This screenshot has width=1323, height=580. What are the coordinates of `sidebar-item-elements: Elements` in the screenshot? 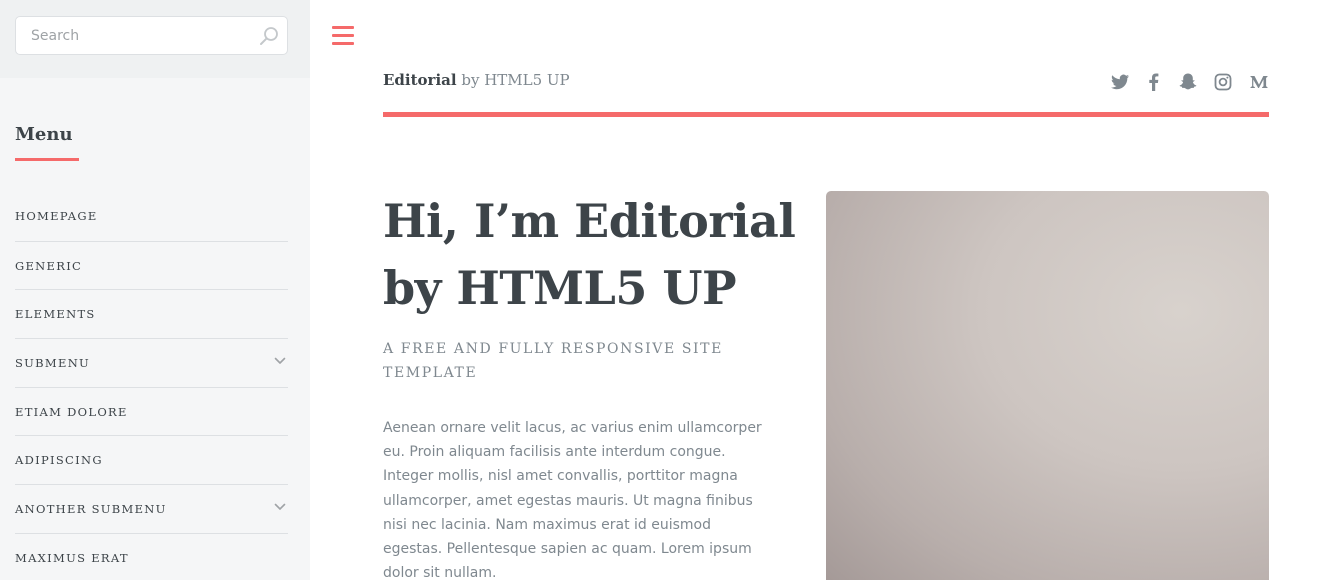 It's located at (151, 313).